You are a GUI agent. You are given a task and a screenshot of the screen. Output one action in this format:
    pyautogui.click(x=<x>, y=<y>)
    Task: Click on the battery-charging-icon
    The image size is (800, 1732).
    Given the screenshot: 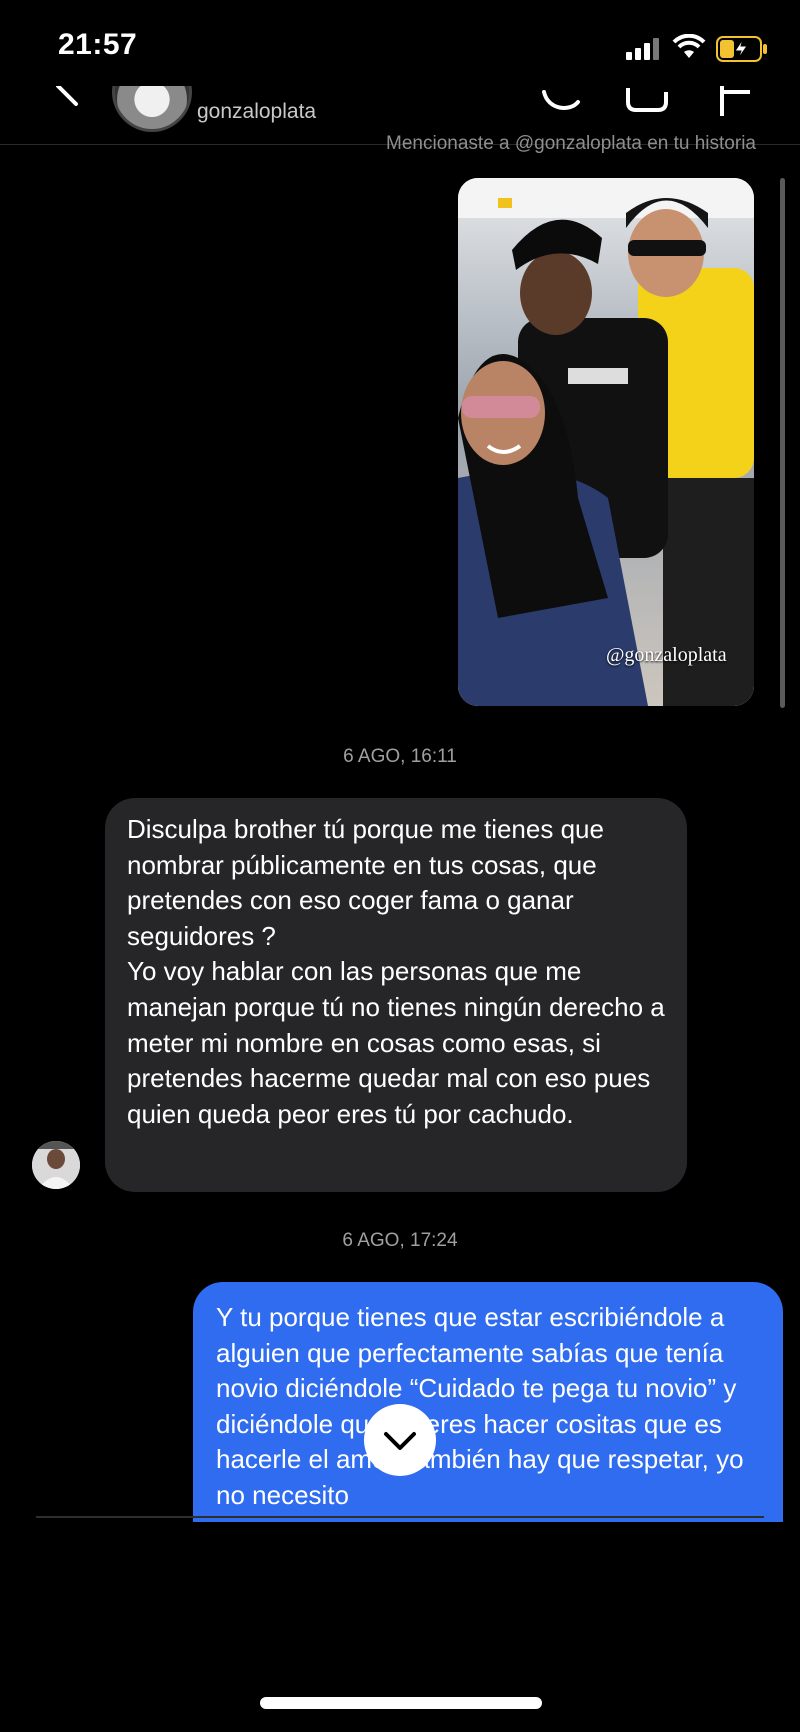 What is the action you would take?
    pyautogui.click(x=741, y=49)
    